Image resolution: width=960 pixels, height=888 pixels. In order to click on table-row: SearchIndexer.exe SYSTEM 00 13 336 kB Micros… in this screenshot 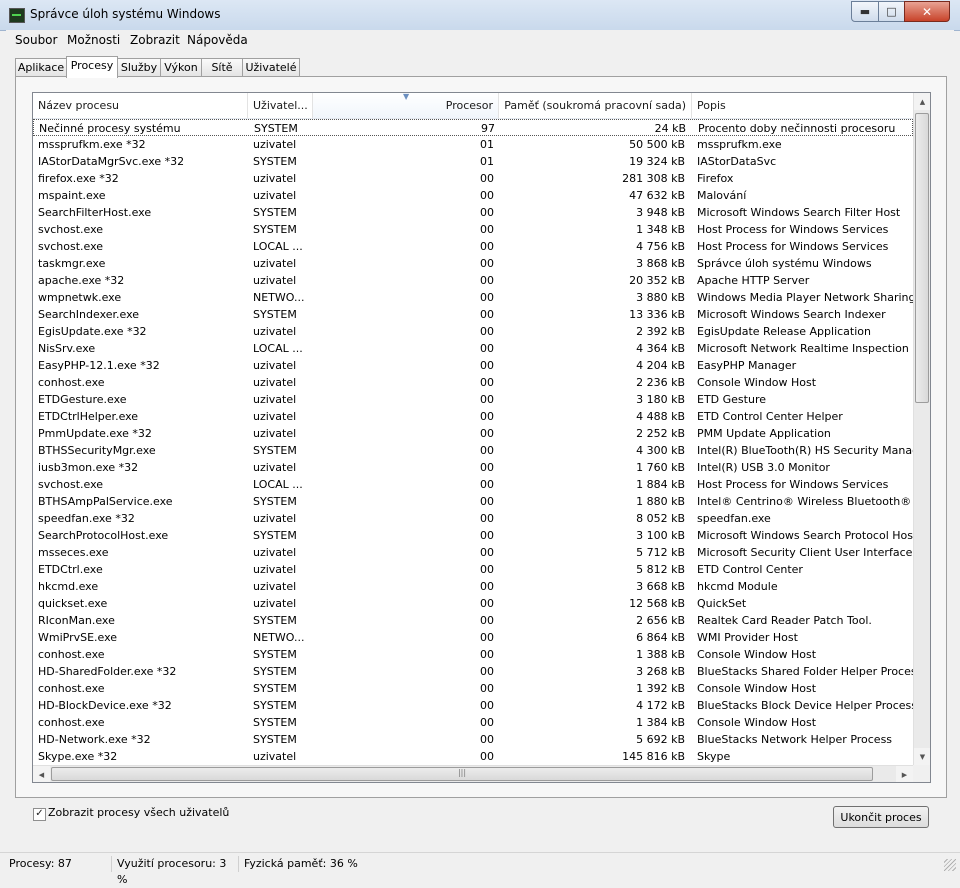, I will do `click(473, 314)`.